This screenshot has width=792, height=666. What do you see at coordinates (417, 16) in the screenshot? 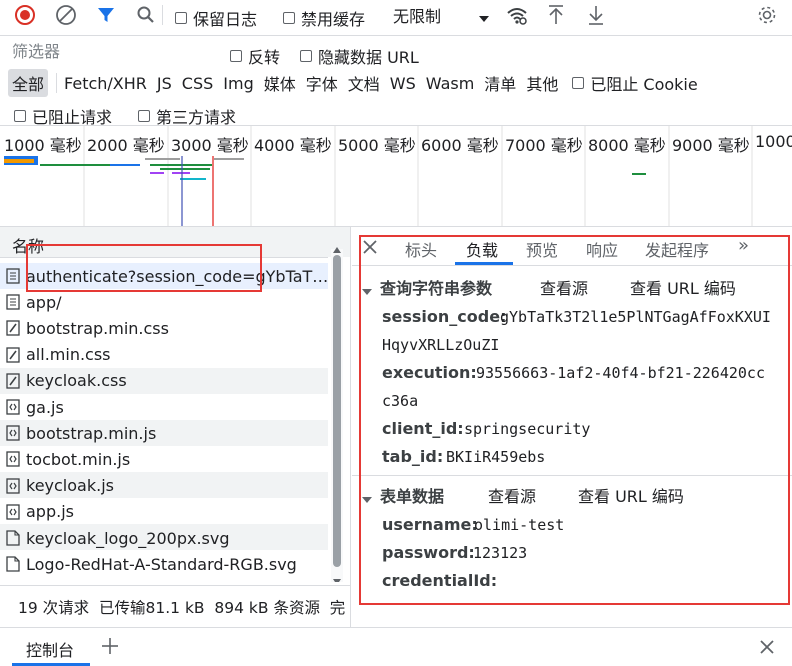
I see `throttle-value: 无限制` at bounding box center [417, 16].